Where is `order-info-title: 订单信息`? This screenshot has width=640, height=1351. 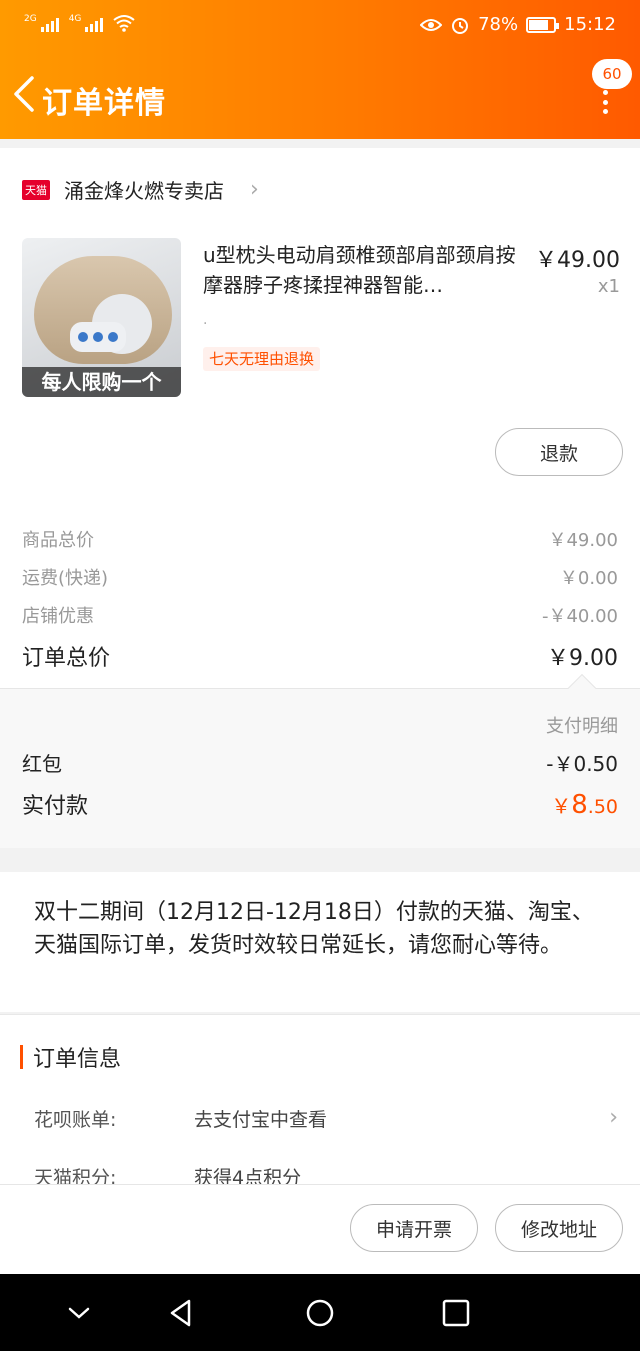 order-info-title: 订单信息 is located at coordinates (77, 1059).